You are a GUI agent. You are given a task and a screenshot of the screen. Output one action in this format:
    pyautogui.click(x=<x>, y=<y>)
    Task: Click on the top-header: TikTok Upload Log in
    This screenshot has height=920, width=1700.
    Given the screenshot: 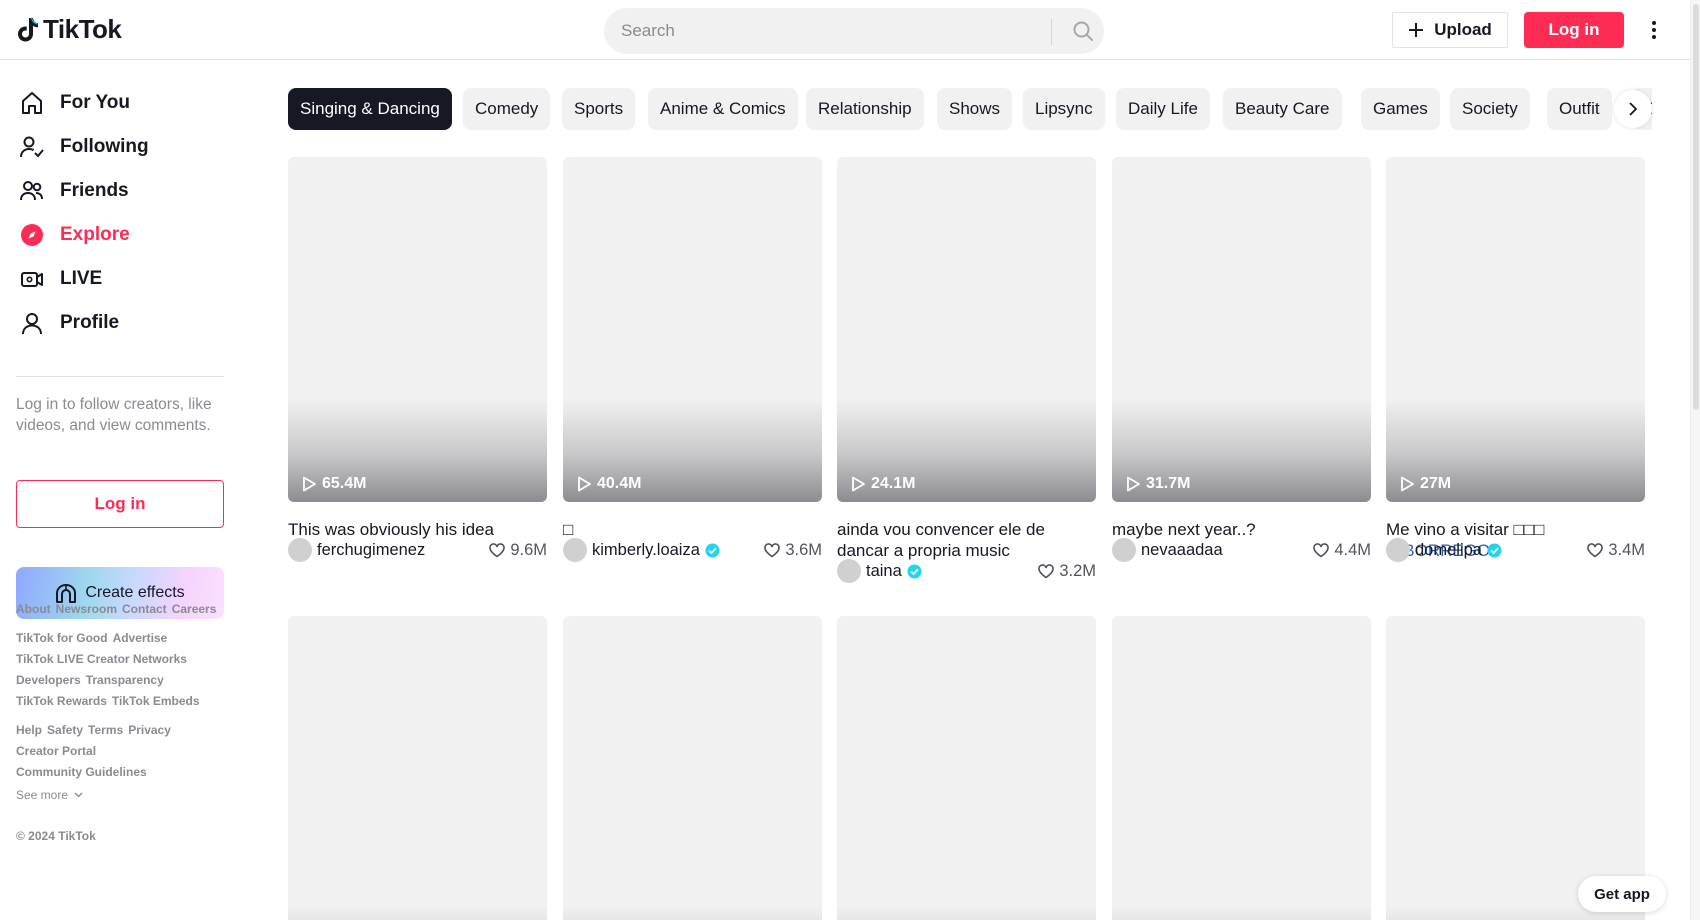 What is the action you would take?
    pyautogui.click(x=845, y=30)
    